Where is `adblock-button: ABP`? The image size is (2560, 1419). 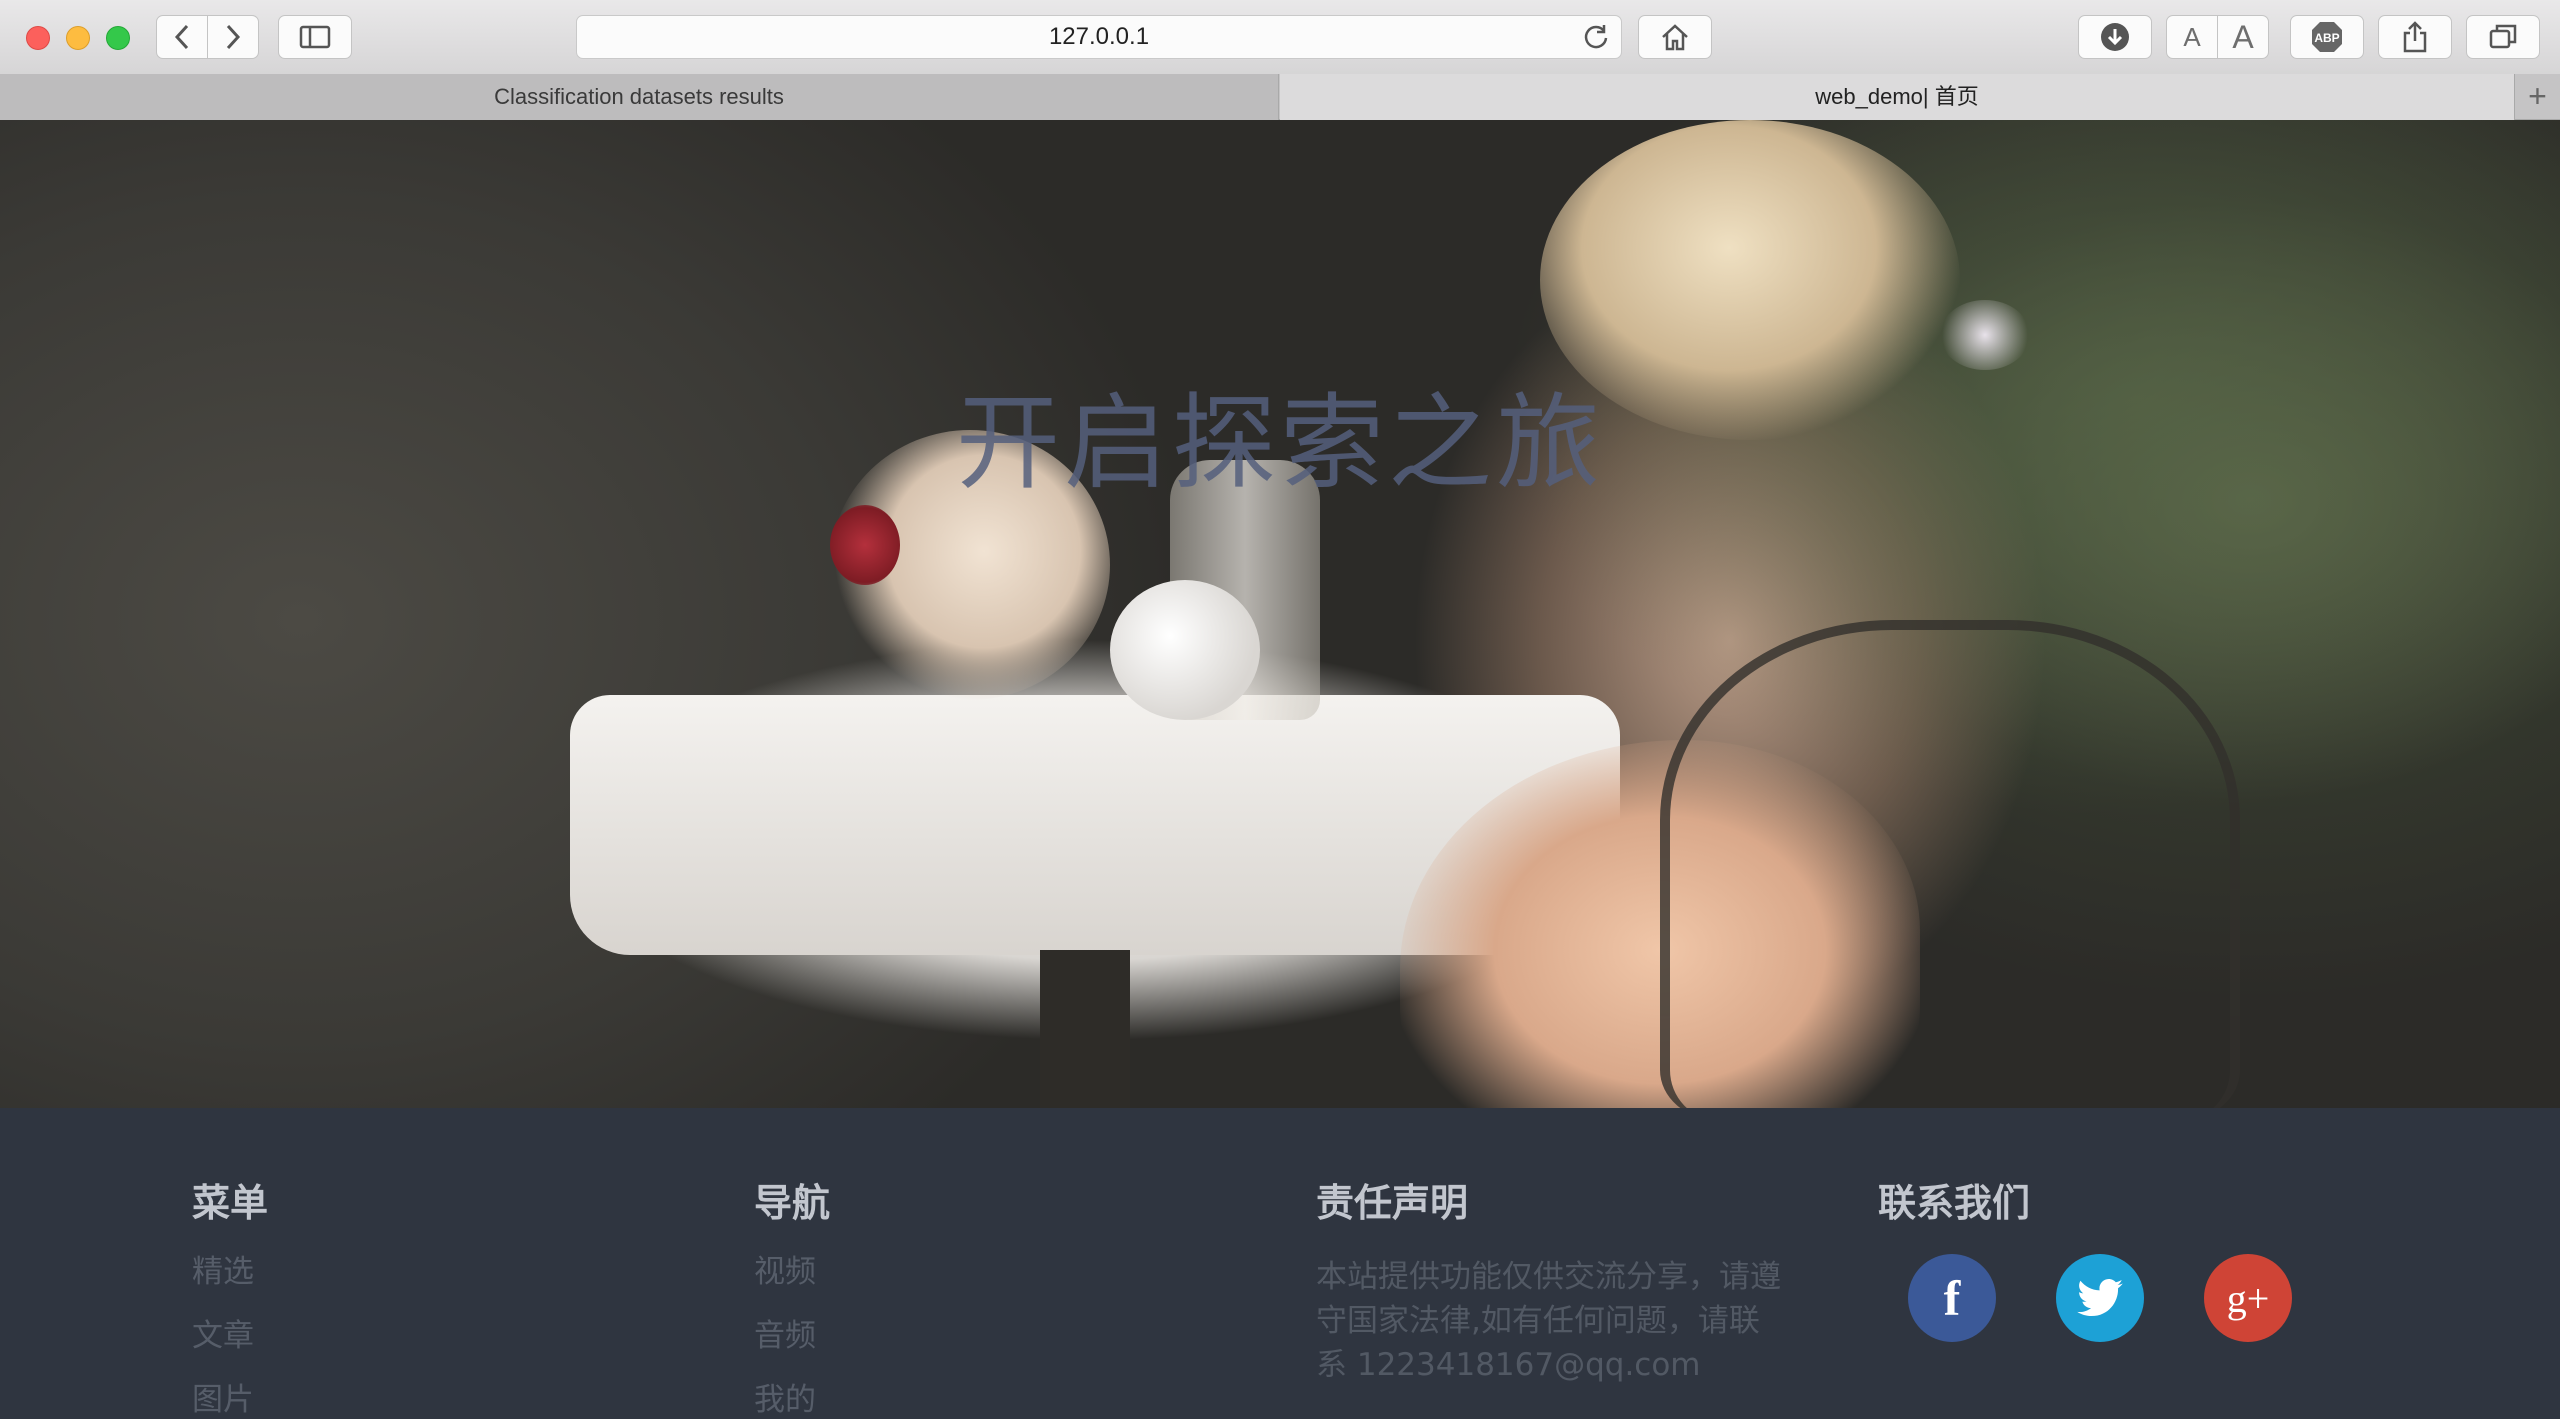 adblock-button: ABP is located at coordinates (2327, 37).